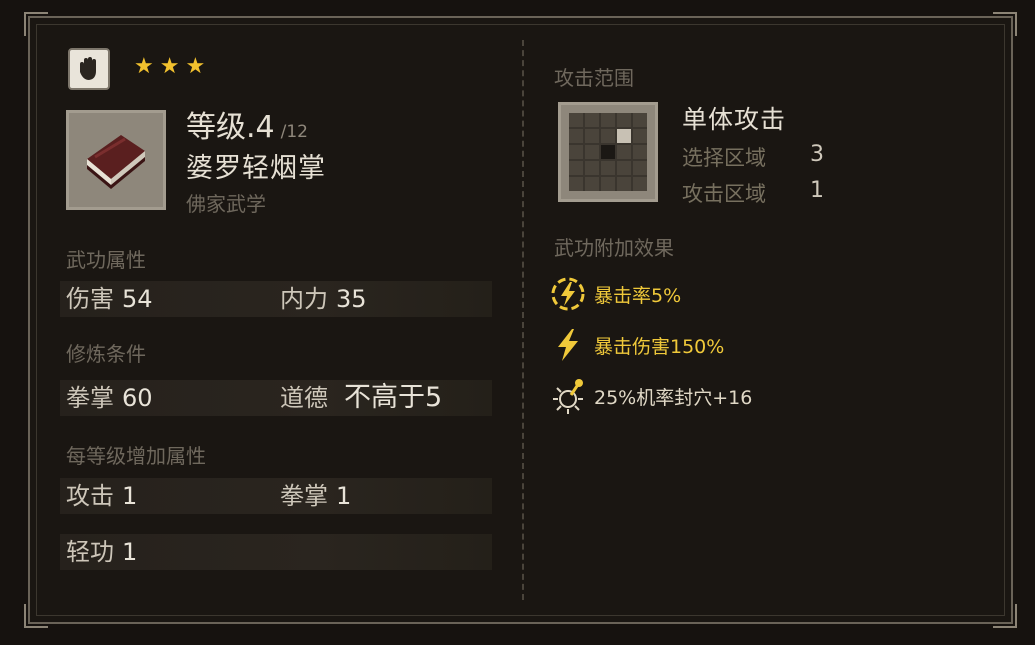 This screenshot has height=645, width=1035. Describe the element at coordinates (109, 398) in the screenshot. I see `requirement-fist: 拳掌 60` at that location.